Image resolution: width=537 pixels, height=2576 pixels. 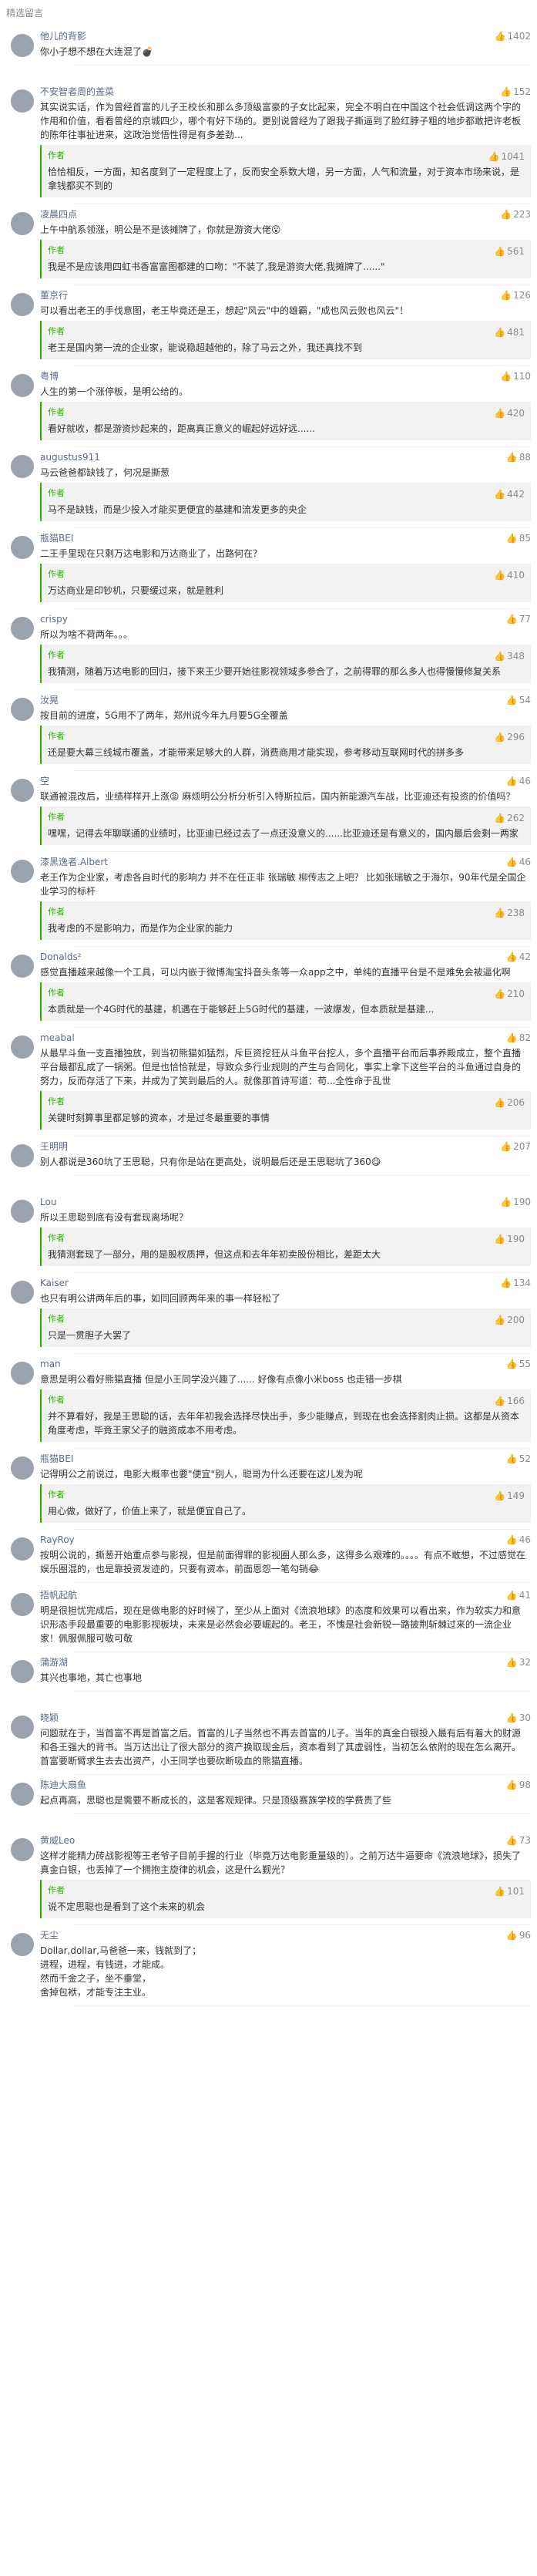 I want to click on like-button: 👍 88, so click(x=518, y=457).